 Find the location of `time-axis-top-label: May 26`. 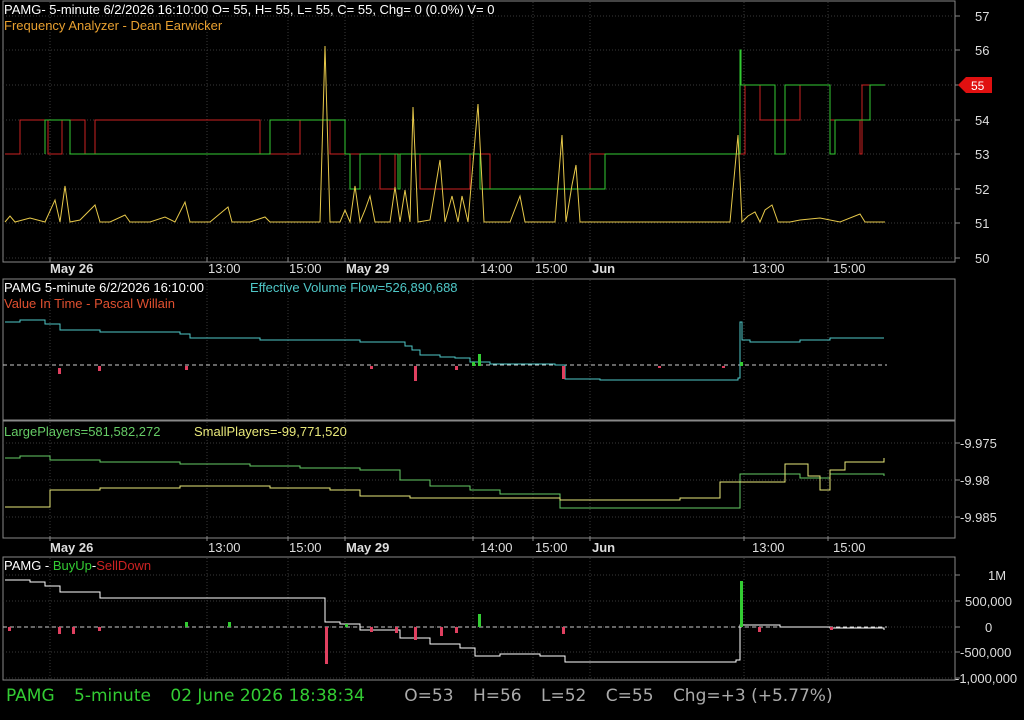

time-axis-top-label: May 26 is located at coordinates (71, 268).